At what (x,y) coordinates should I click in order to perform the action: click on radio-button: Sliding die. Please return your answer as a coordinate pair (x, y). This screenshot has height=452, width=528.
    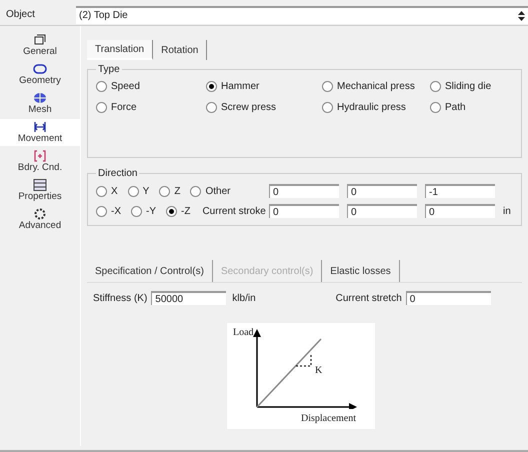
    Looking at the image, I should click on (470, 86).